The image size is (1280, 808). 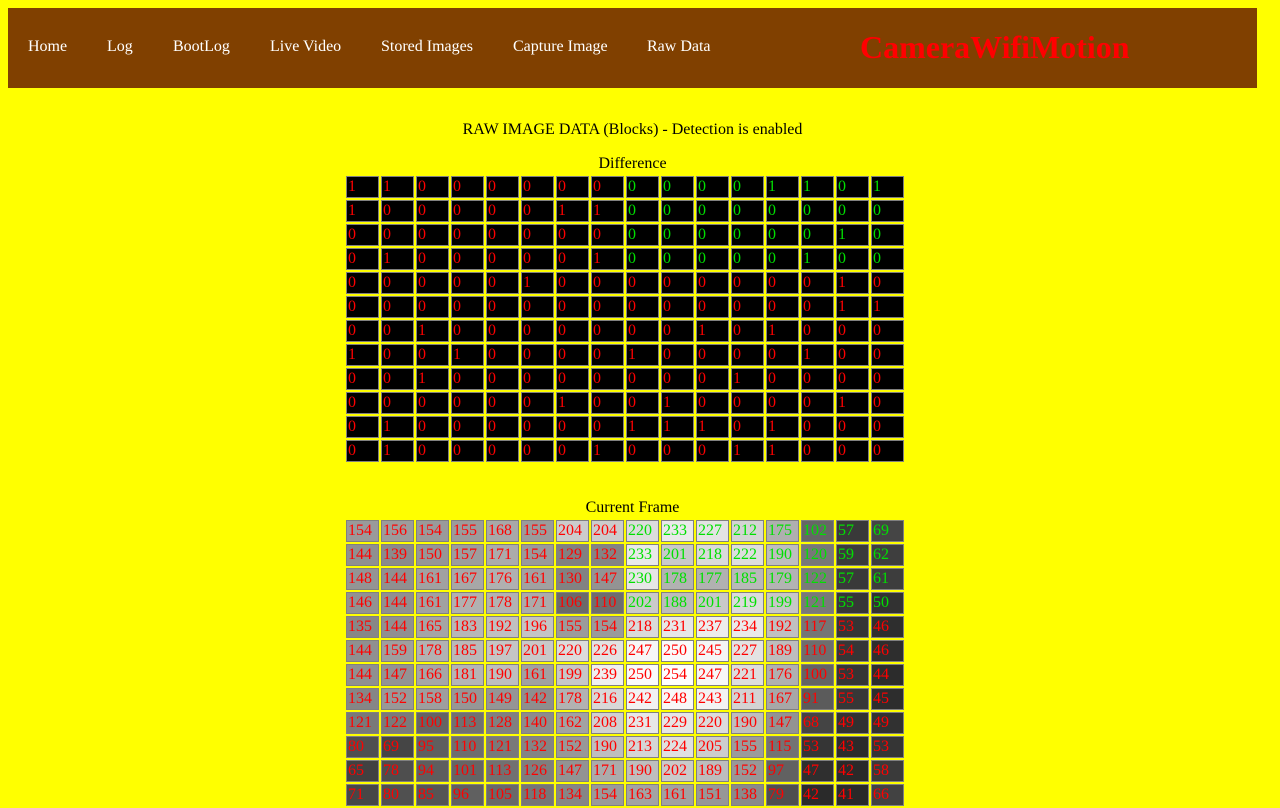 What do you see at coordinates (432, 771) in the screenshot?
I see `frame-cell: 94` at bounding box center [432, 771].